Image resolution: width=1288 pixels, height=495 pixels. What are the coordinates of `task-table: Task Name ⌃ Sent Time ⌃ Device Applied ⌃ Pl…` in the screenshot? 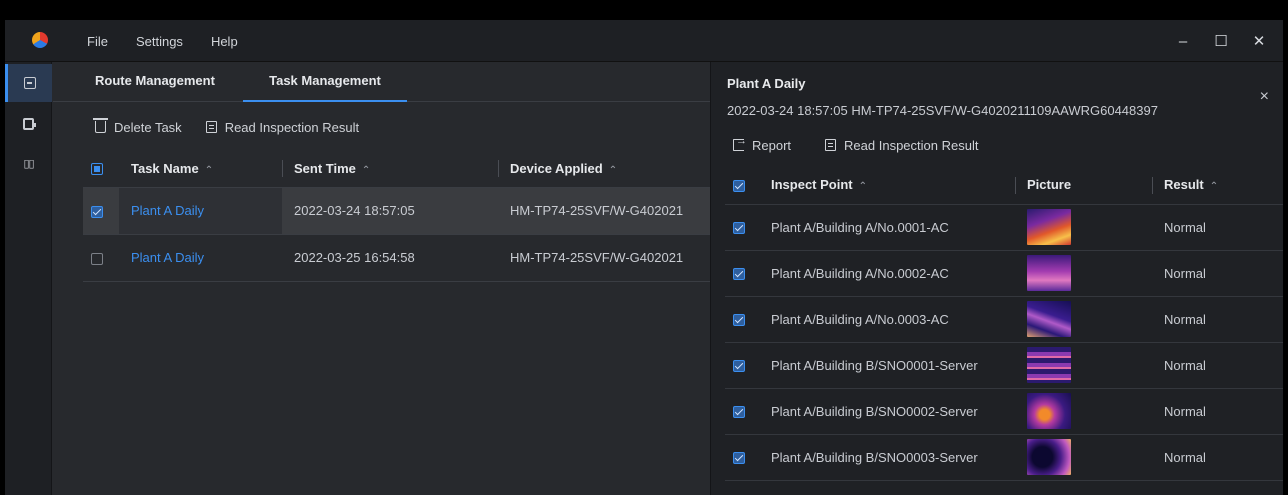 It's located at (396, 216).